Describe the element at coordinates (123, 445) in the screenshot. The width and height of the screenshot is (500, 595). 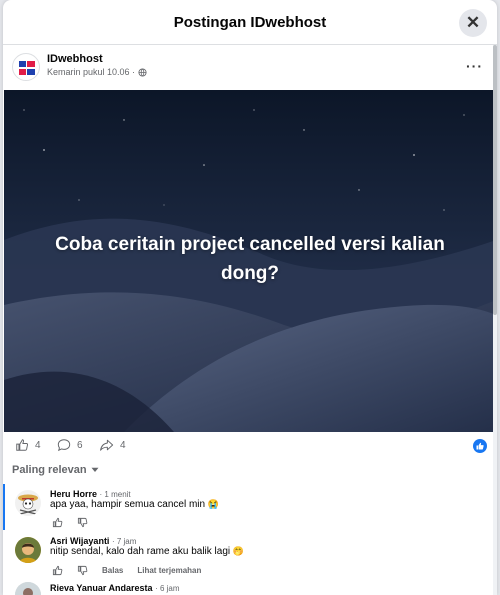
I see `share-count: 4` at that location.